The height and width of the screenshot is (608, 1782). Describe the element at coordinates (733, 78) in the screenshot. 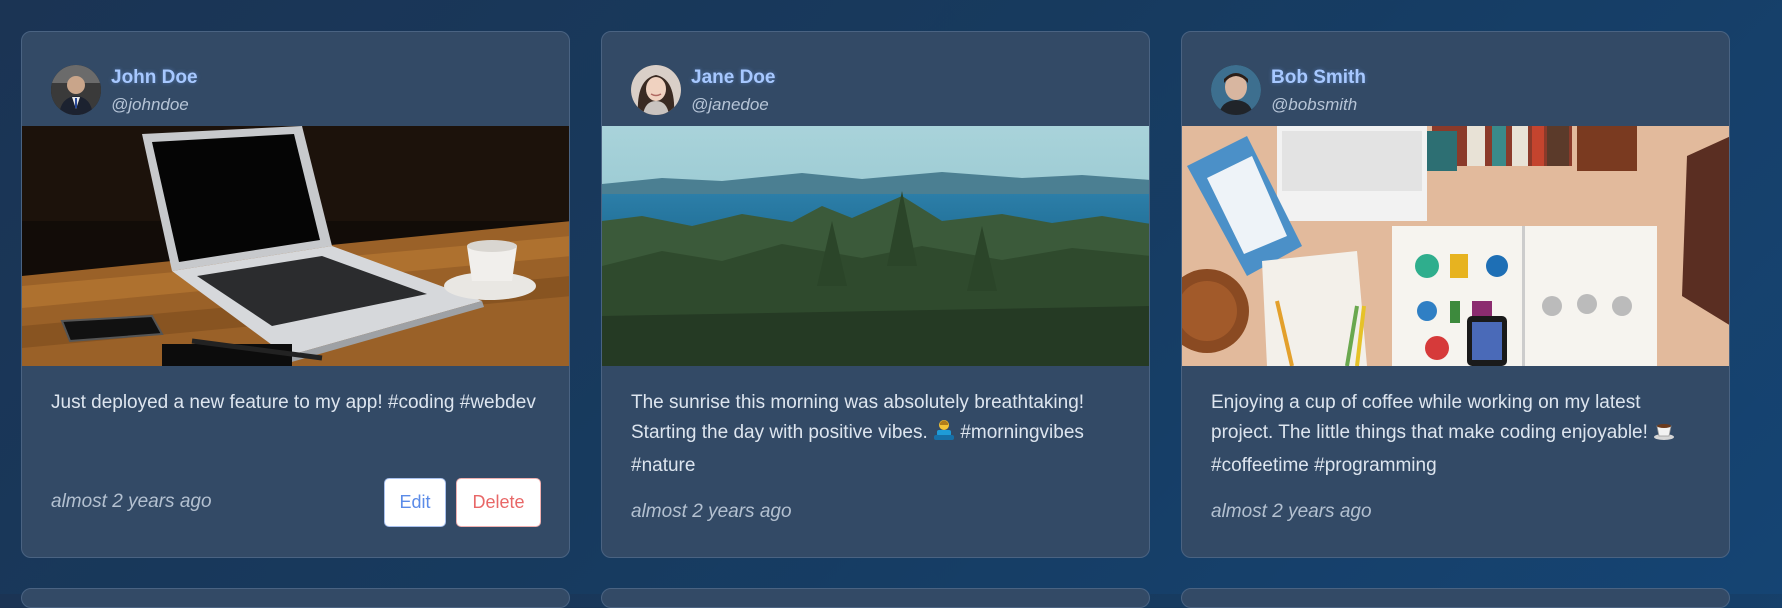

I see `user-name: Jane Doe` at that location.